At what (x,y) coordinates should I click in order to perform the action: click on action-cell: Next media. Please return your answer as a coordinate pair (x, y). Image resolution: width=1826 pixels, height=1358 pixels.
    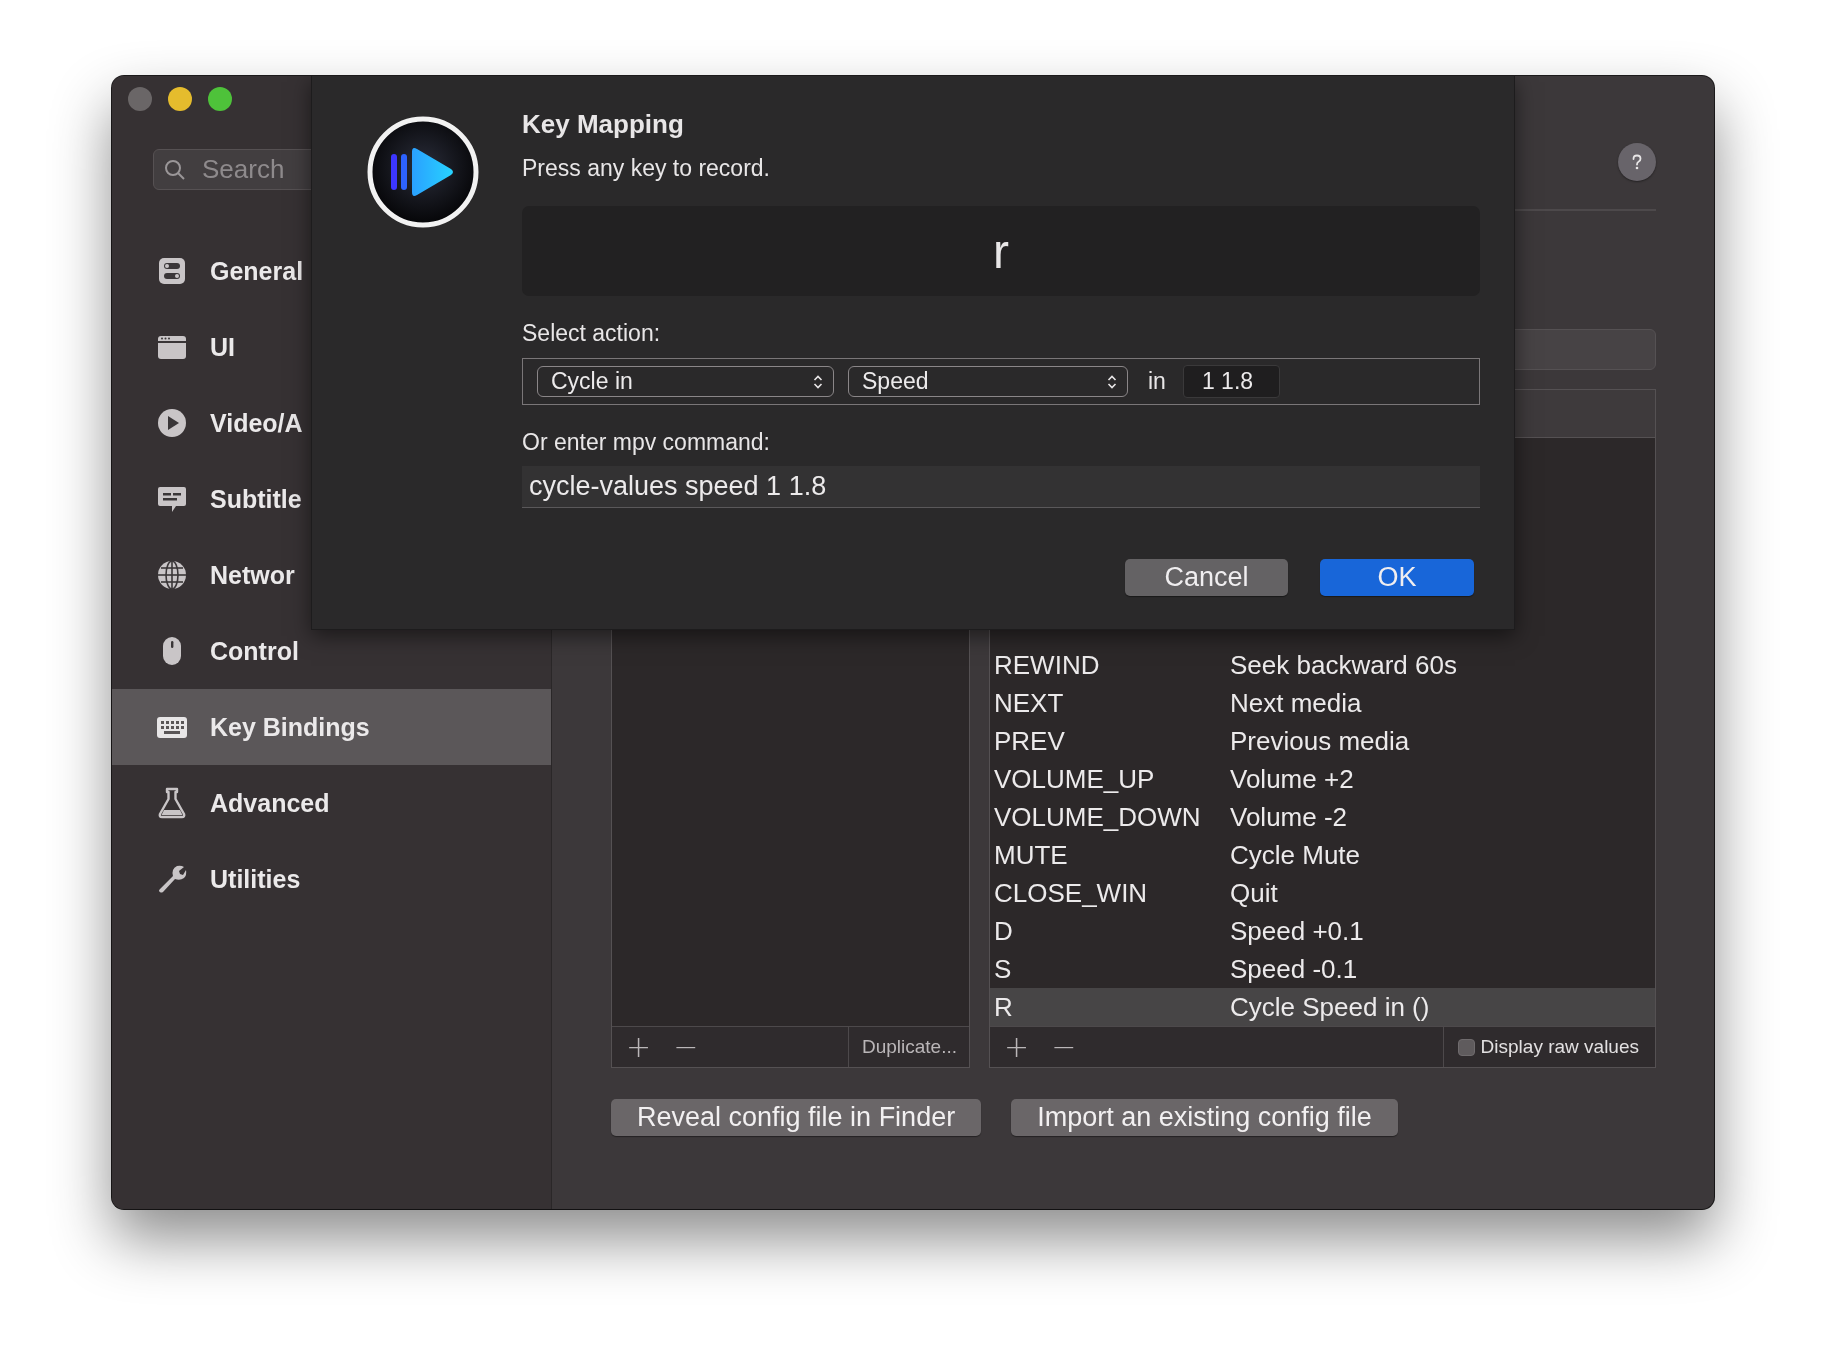
    Looking at the image, I should click on (1296, 703).